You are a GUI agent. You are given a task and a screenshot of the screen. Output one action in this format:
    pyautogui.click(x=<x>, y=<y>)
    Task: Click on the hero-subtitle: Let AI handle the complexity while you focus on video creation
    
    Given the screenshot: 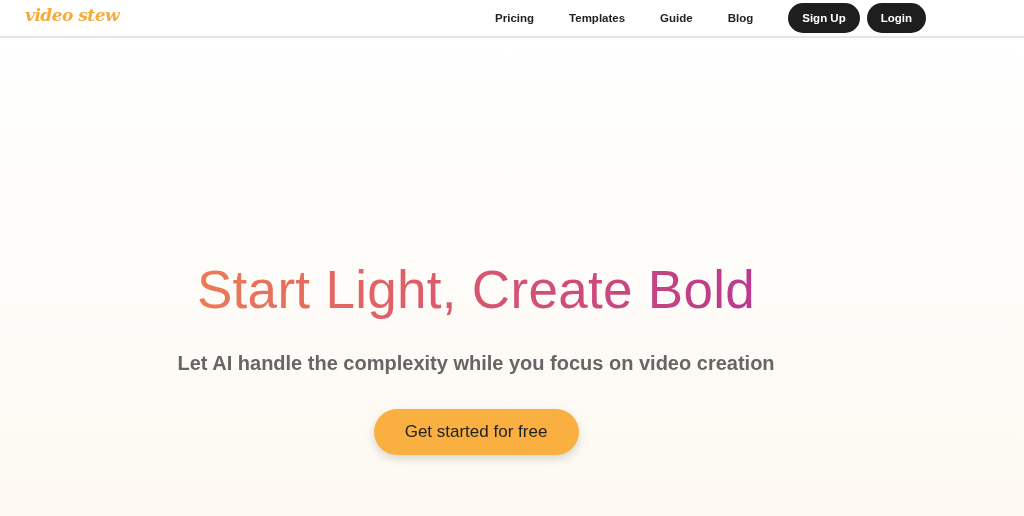 What is the action you would take?
    pyautogui.click(x=476, y=363)
    